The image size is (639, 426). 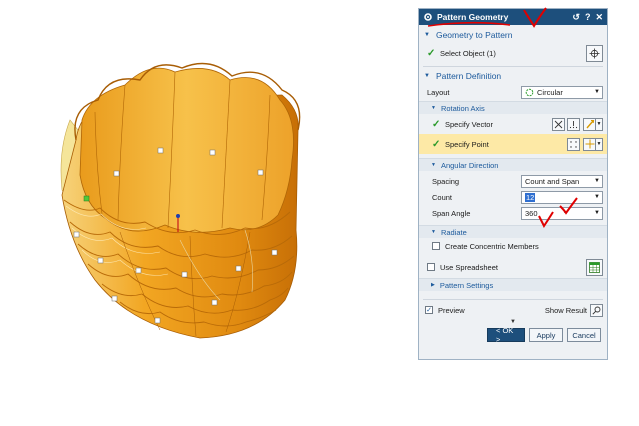 What do you see at coordinates (513, 267) in the screenshot?
I see `use-spreadsheet-row: Use Spreadsheet` at bounding box center [513, 267].